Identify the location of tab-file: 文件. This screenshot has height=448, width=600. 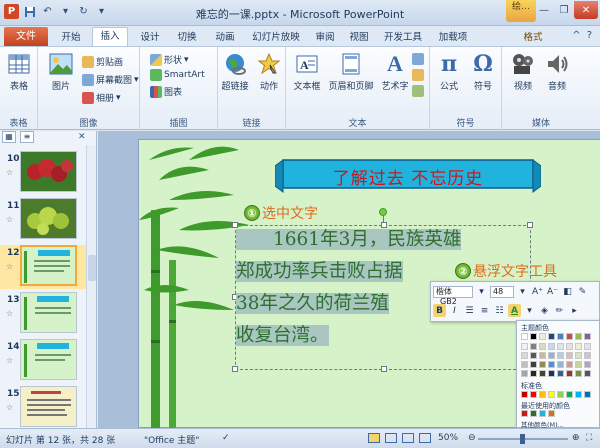
(26, 36).